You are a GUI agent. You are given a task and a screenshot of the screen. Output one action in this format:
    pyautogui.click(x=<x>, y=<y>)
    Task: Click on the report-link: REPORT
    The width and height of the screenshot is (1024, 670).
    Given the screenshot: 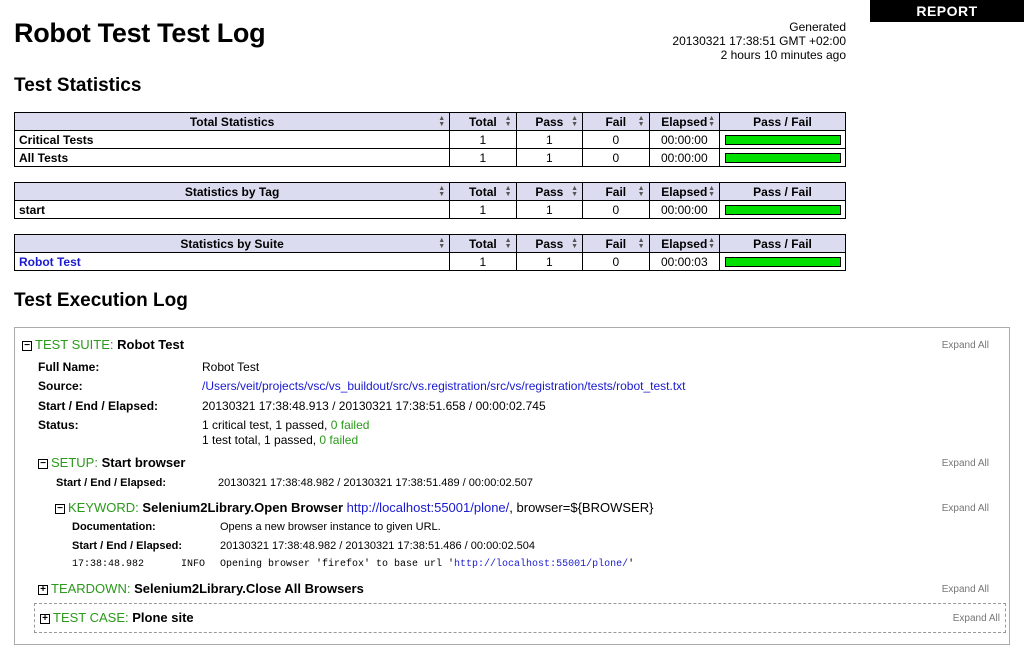 What is the action you would take?
    pyautogui.click(x=947, y=11)
    